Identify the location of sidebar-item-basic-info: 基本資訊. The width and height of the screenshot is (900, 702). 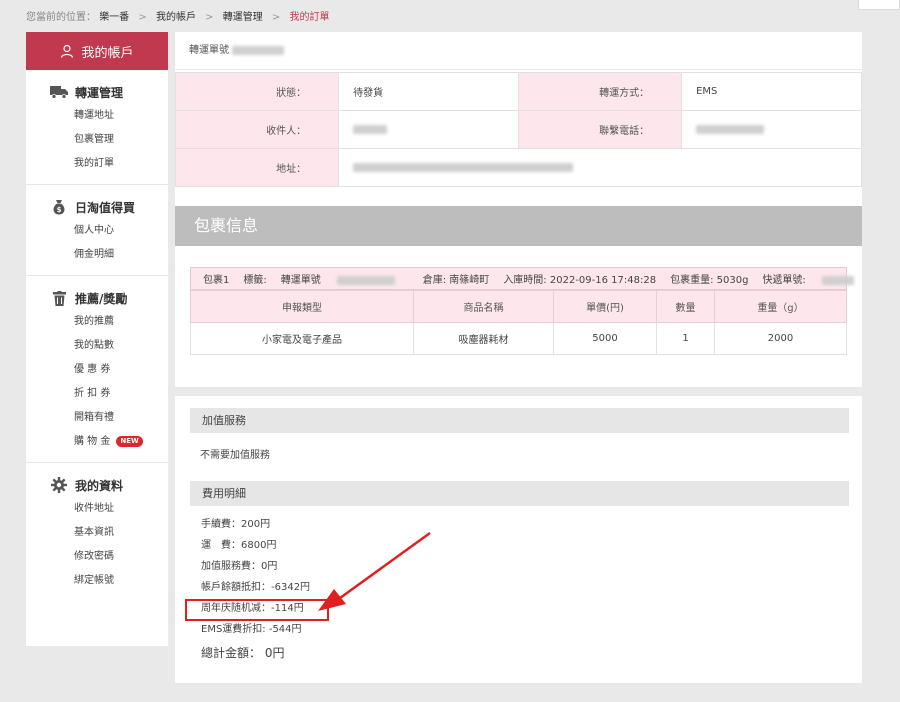
(97, 533).